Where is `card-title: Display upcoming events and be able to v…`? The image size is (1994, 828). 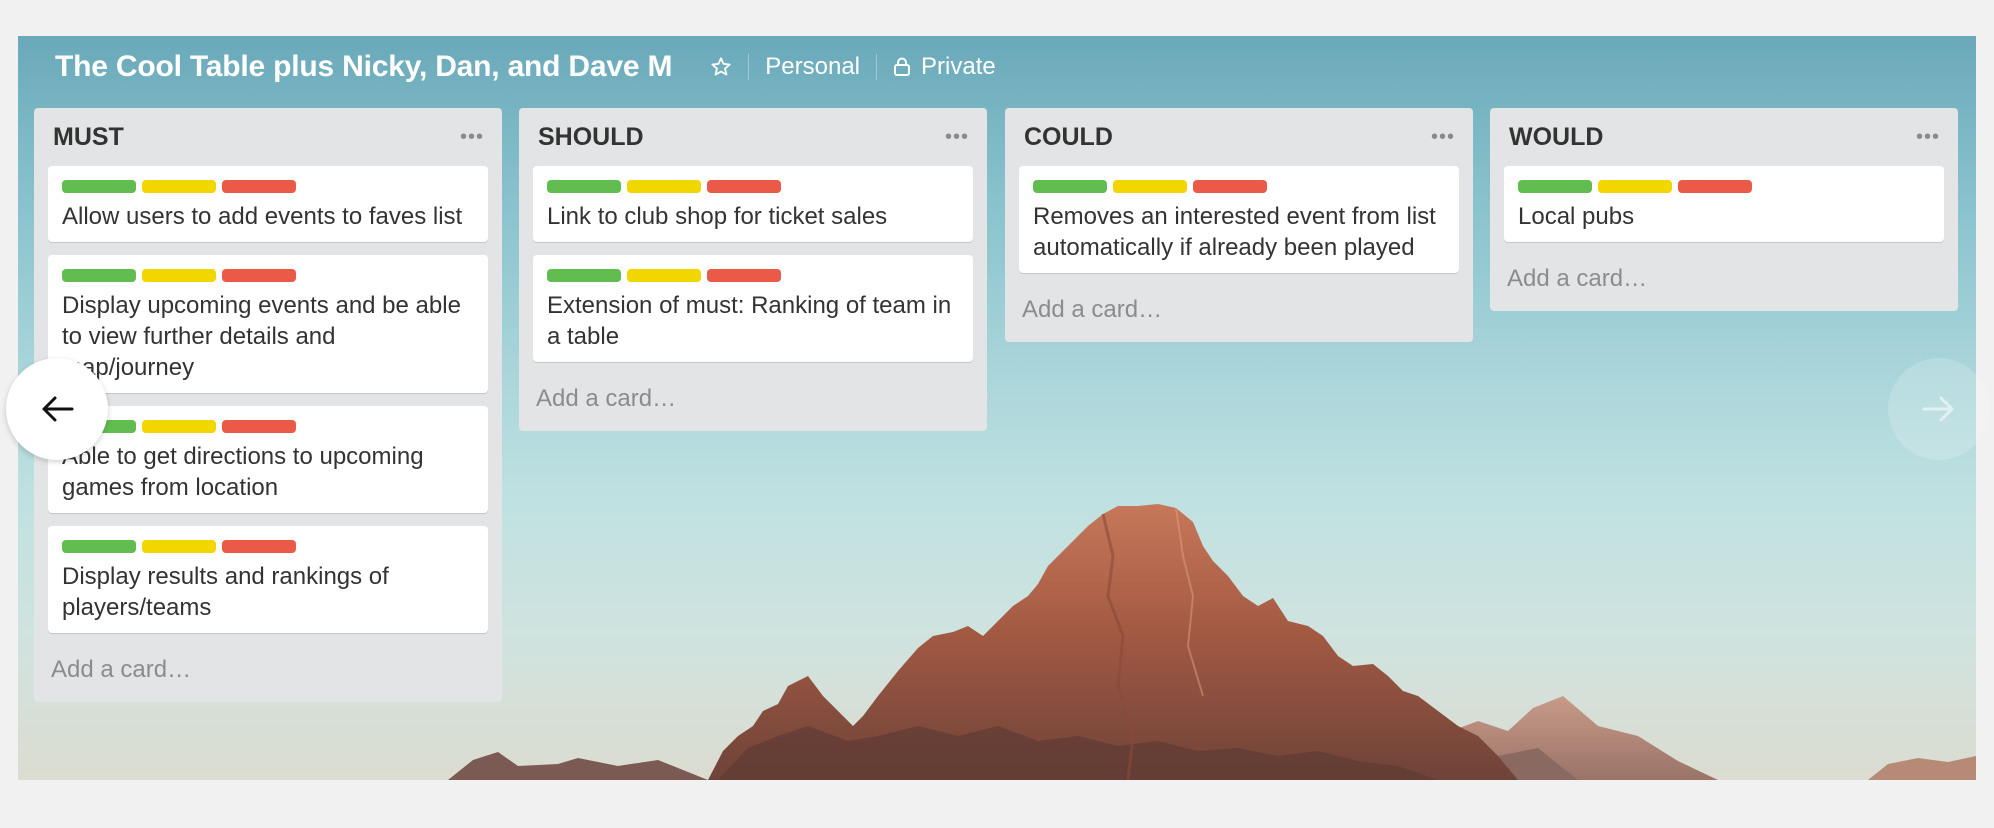 card-title: Display upcoming events and be able to v… is located at coordinates (261, 336).